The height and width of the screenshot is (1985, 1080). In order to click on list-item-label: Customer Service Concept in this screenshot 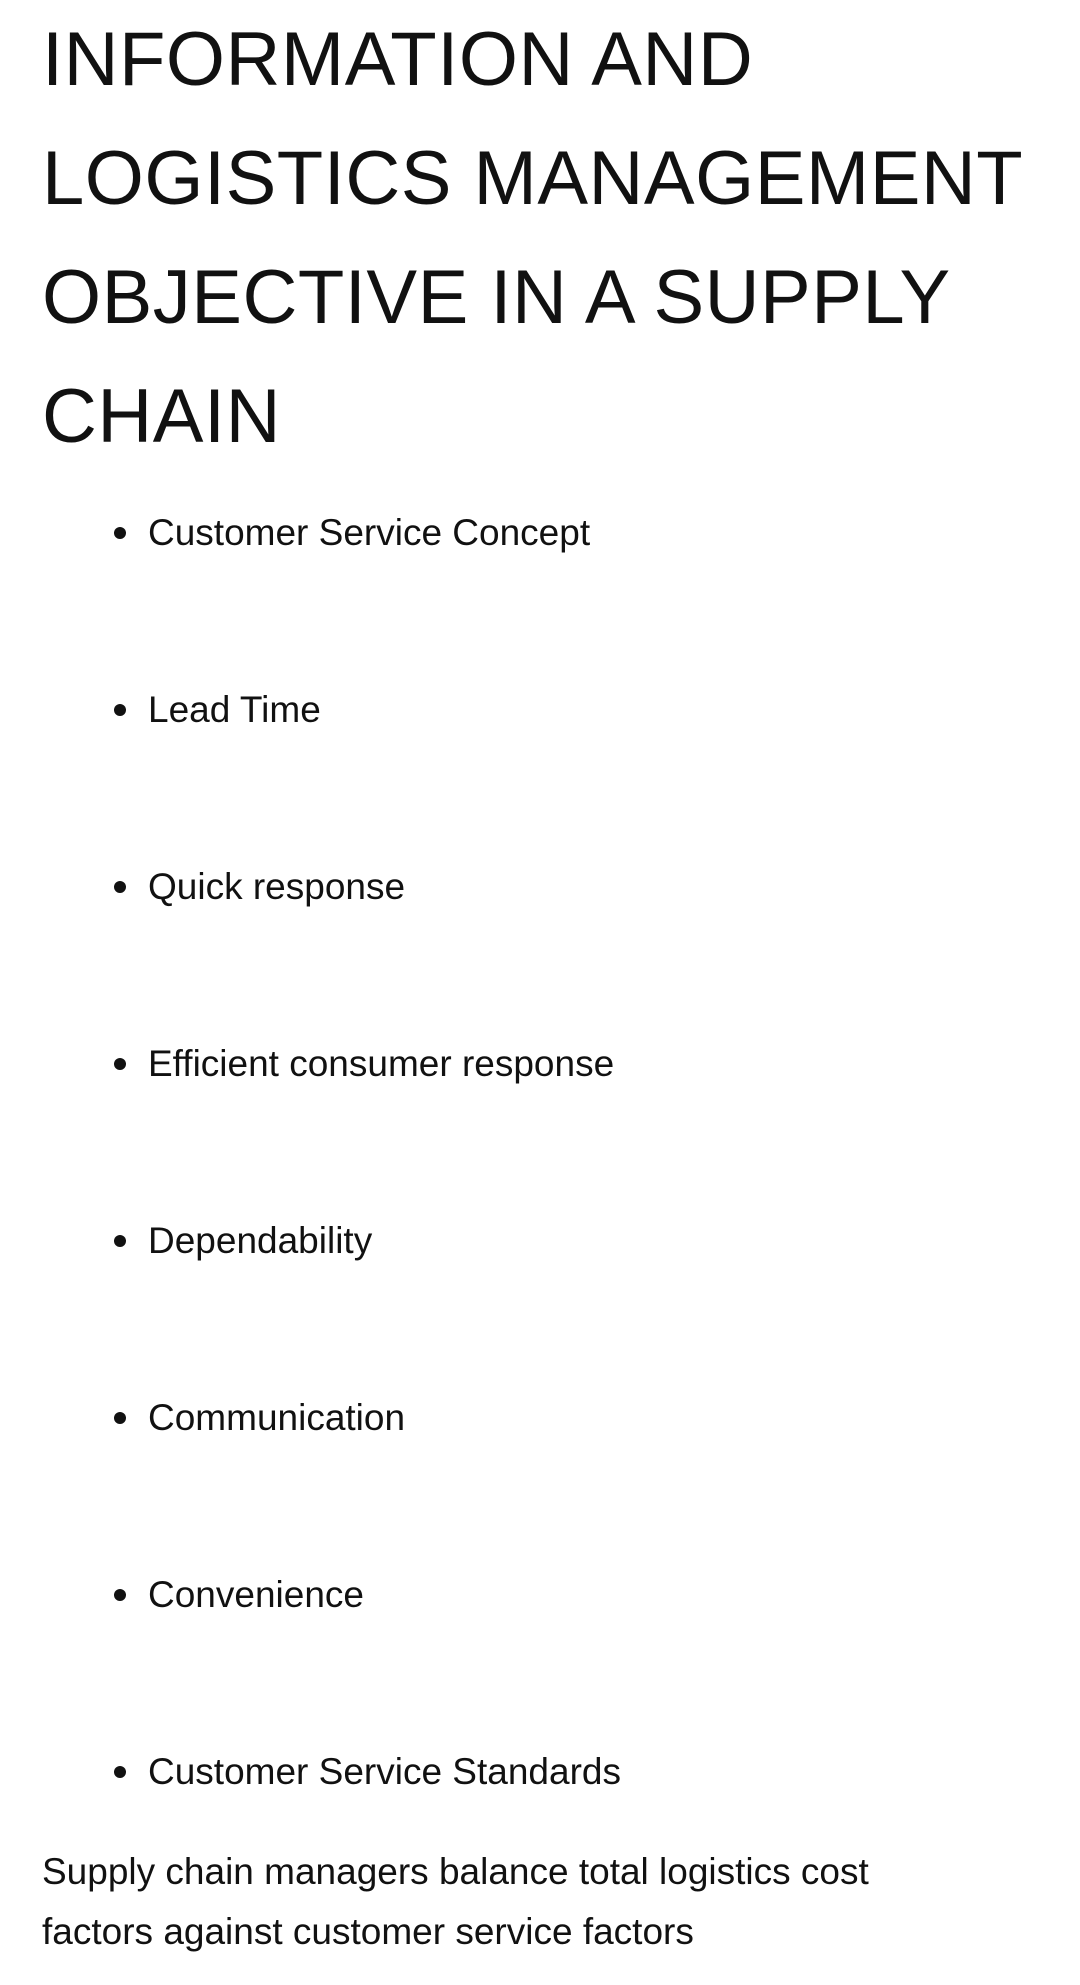, I will do `click(369, 532)`.